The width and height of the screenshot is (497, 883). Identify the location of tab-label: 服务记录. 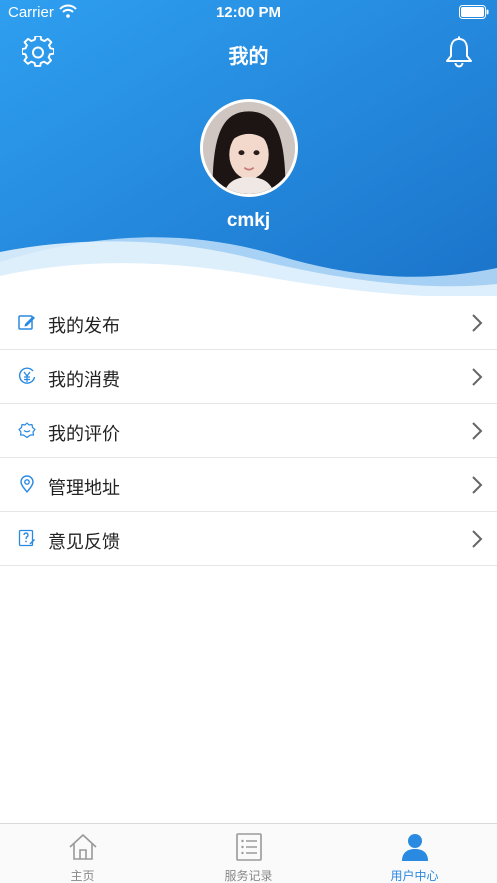
(248, 876).